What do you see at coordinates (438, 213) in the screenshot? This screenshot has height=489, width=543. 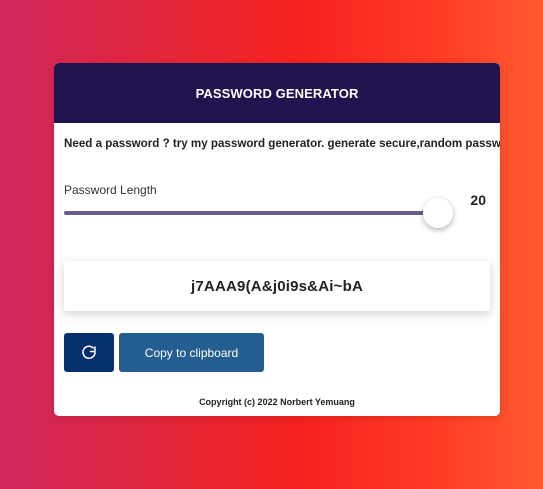 I see `slider-thumb` at bounding box center [438, 213].